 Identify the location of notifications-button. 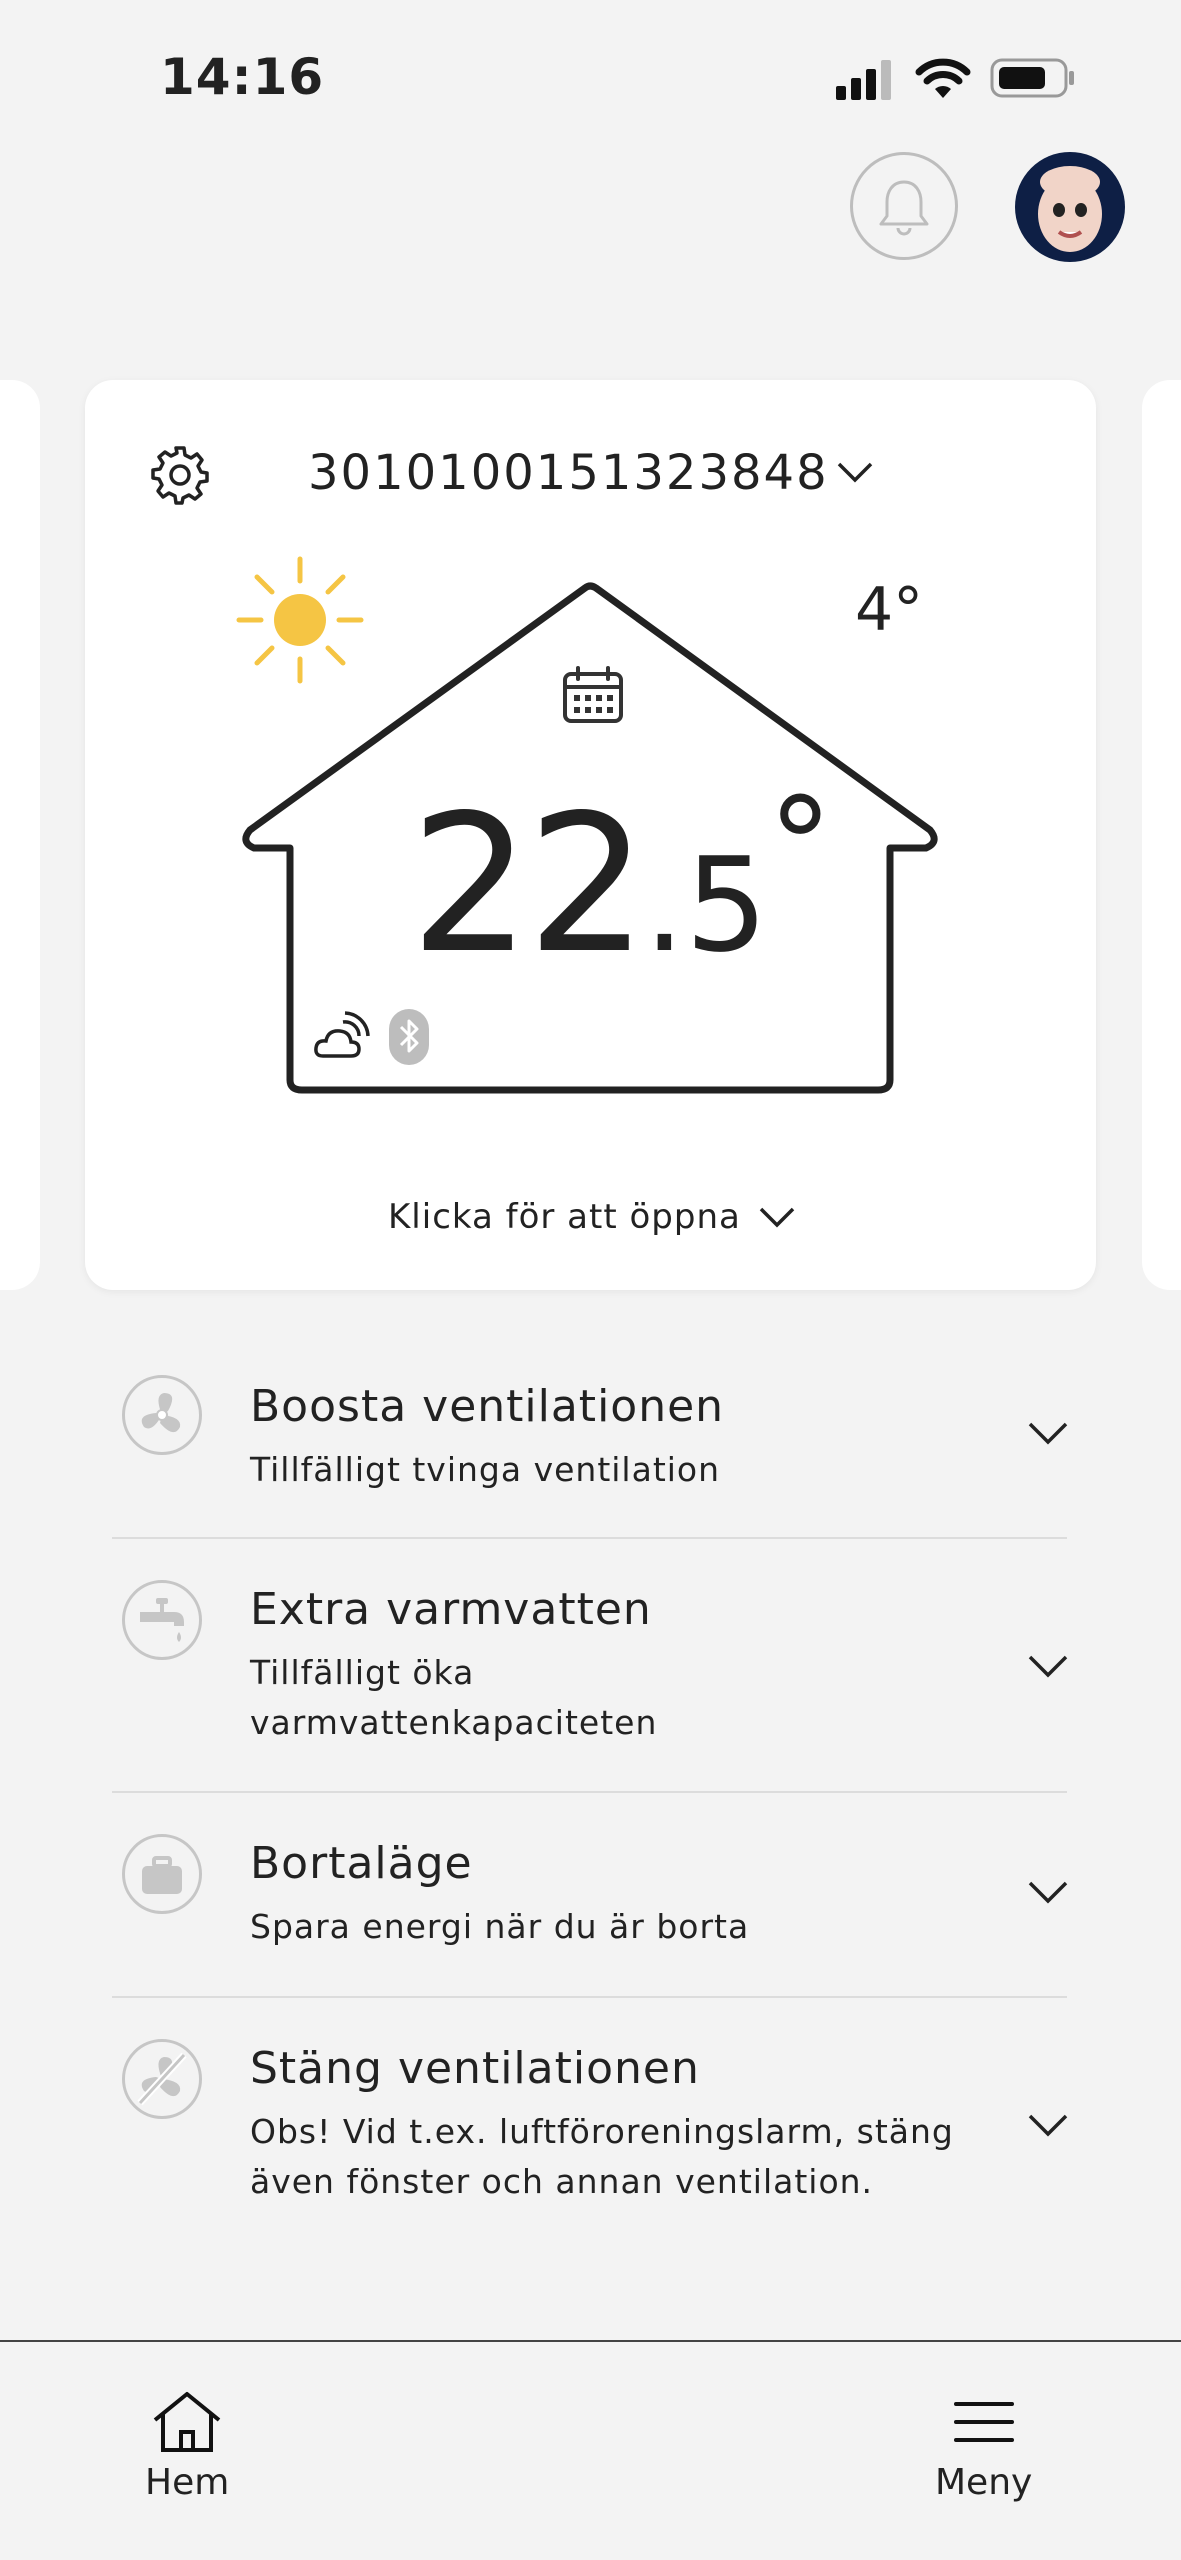
(904, 206).